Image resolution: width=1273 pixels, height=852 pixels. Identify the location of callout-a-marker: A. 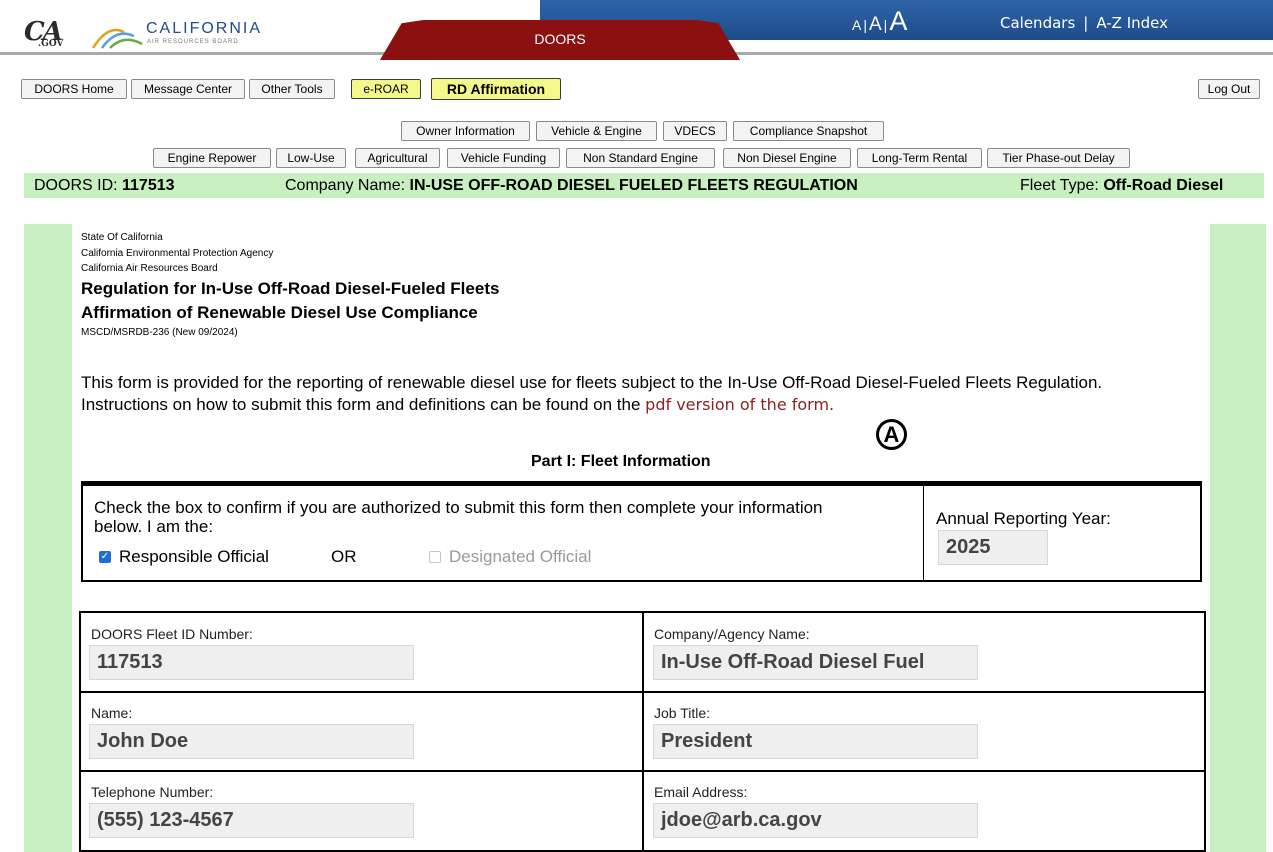
(891, 434).